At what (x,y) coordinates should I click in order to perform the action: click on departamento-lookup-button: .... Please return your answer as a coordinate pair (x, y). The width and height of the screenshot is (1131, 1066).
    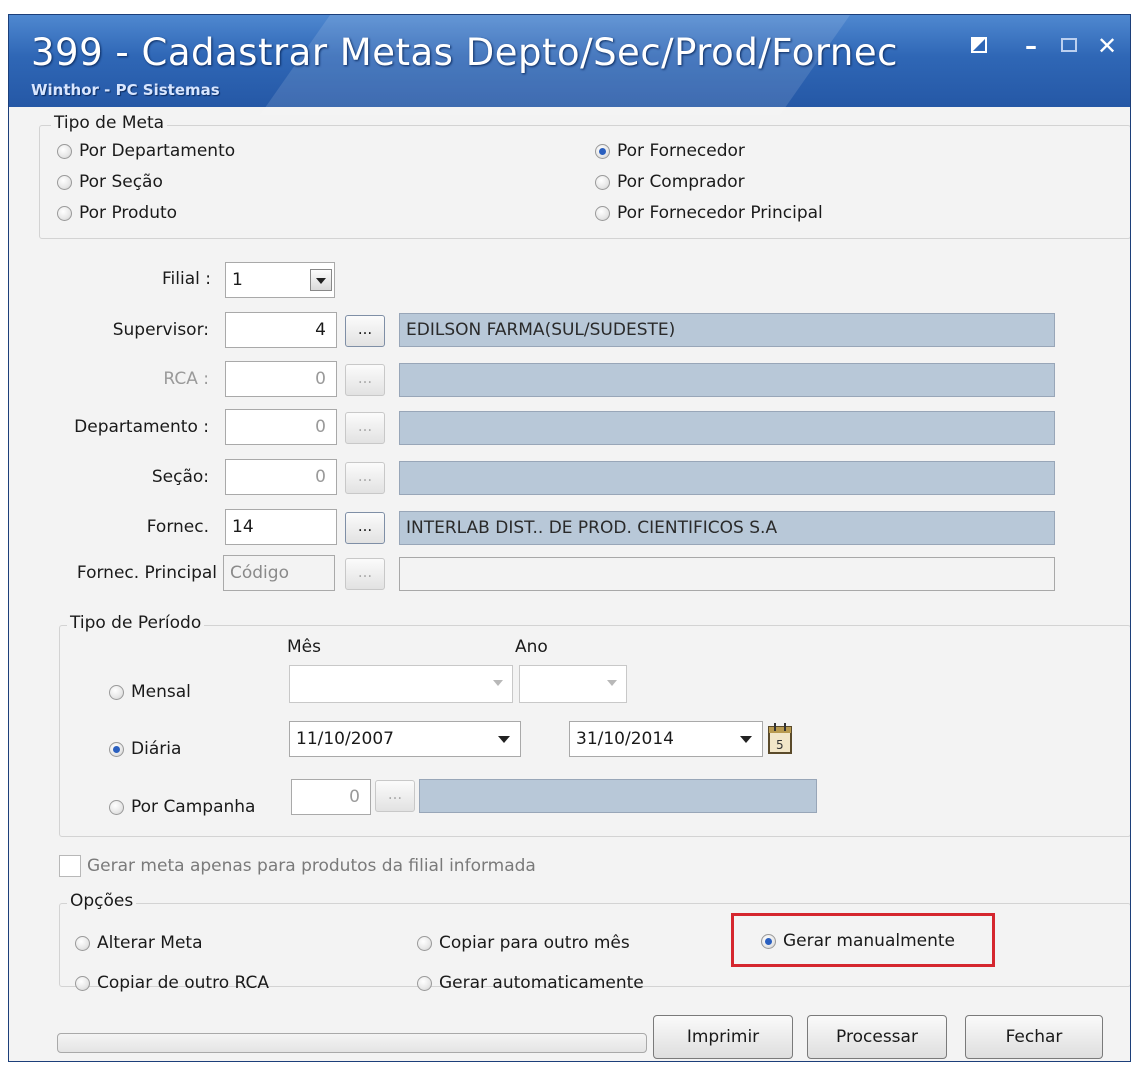
    Looking at the image, I should click on (365, 428).